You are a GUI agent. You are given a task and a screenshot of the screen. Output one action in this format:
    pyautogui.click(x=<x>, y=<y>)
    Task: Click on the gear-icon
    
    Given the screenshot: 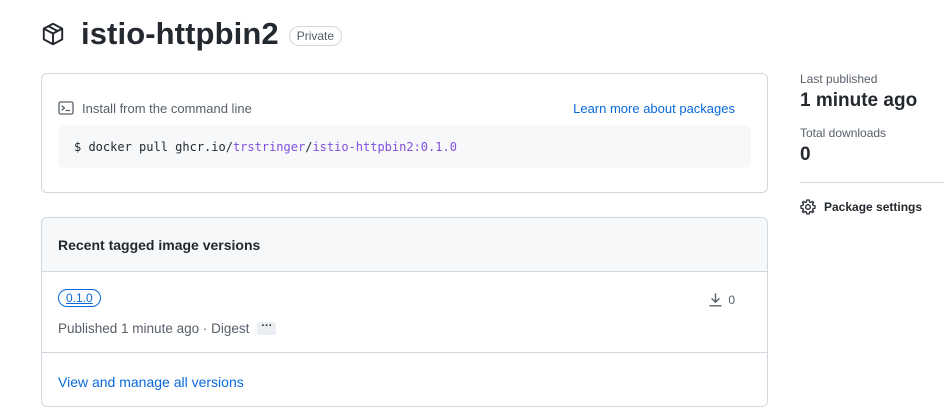 What is the action you would take?
    pyautogui.click(x=808, y=207)
    